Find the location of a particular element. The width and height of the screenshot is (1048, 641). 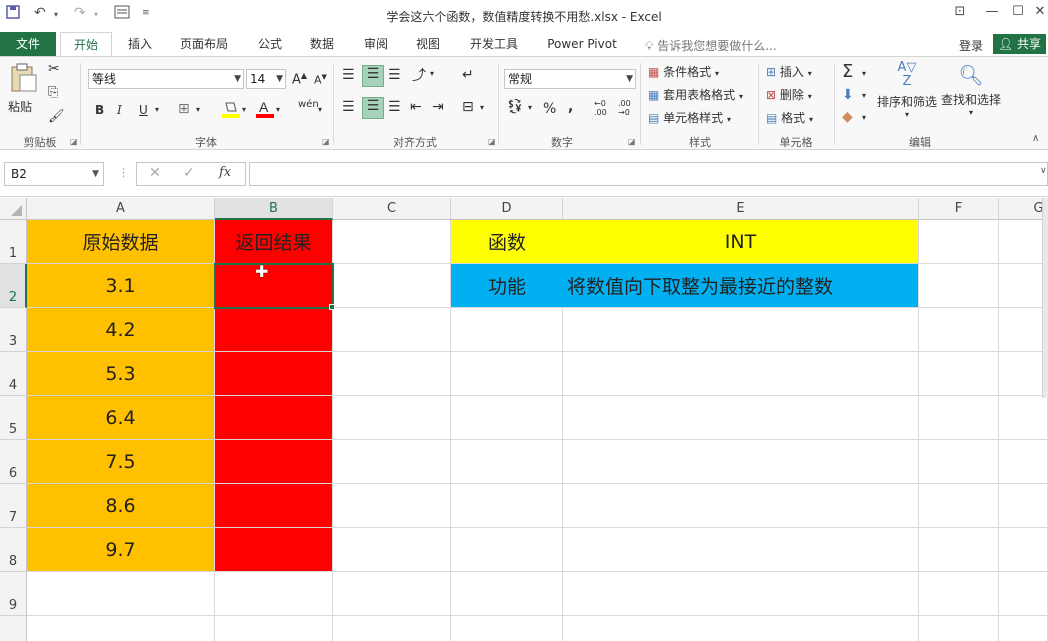

clear-icon: ◆ is located at coordinates (847, 117).